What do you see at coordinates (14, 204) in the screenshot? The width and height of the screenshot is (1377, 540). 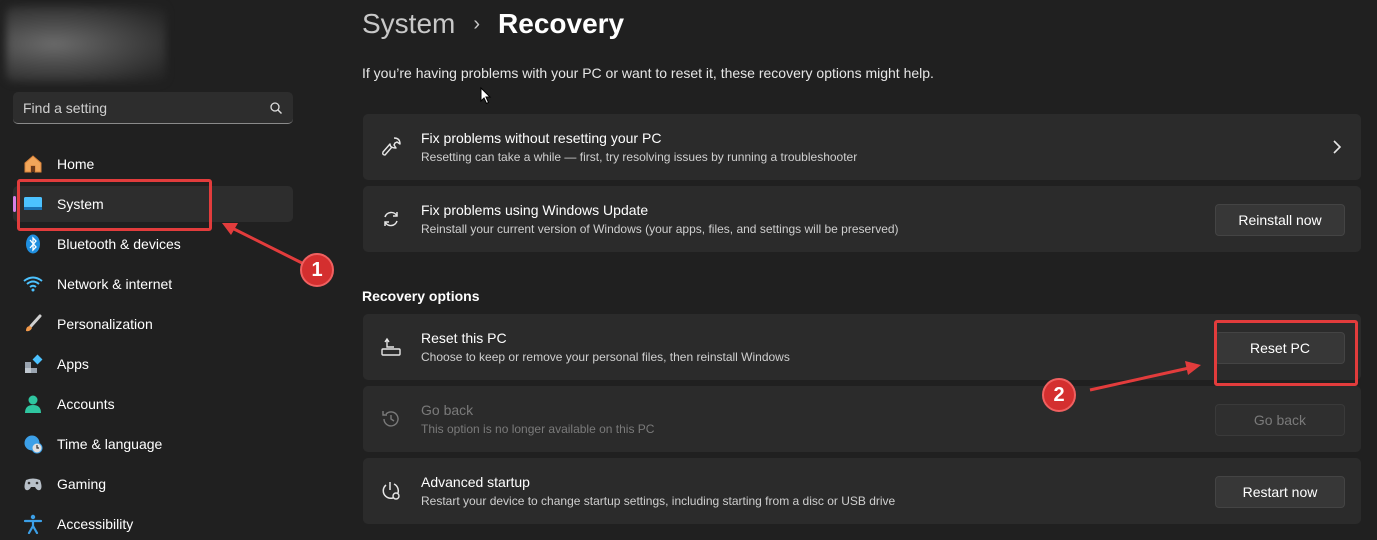 I see `selection-indicator` at bounding box center [14, 204].